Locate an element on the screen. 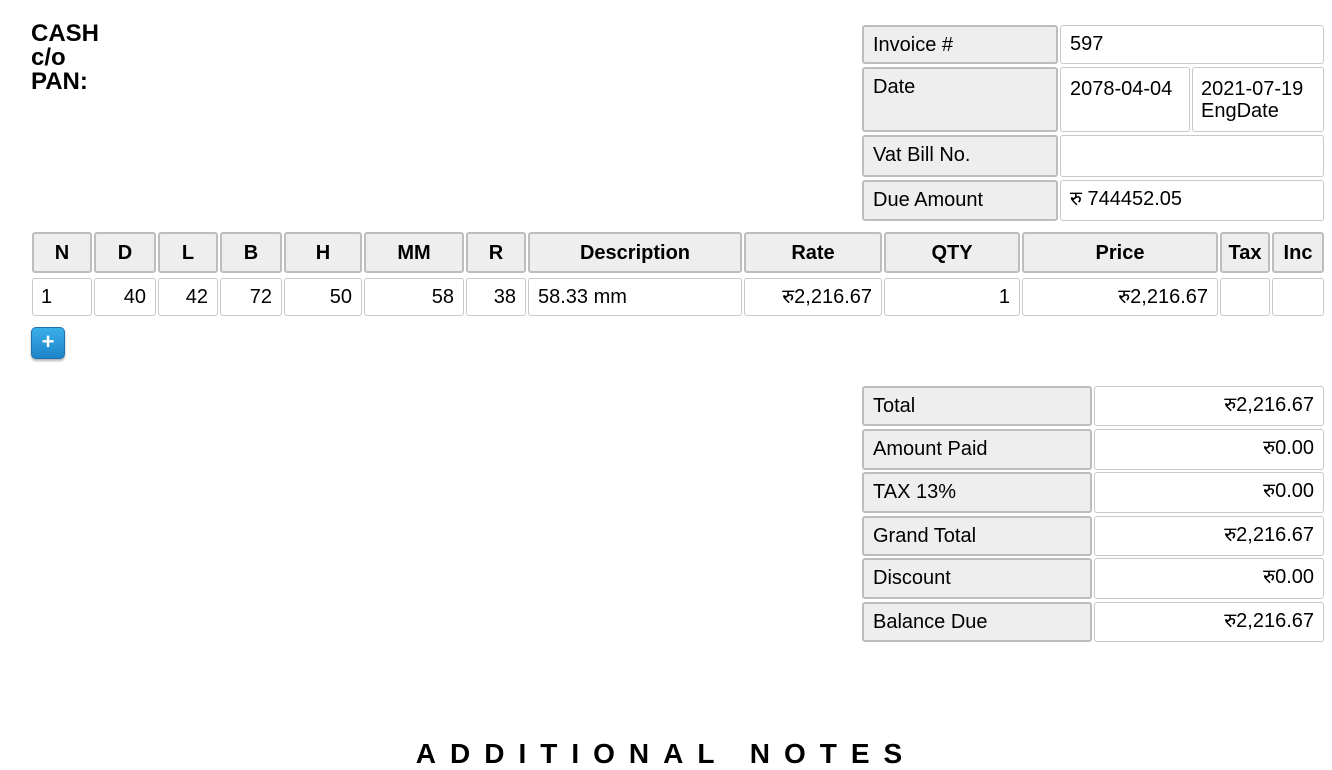  column-header-h: H is located at coordinates (323, 252).